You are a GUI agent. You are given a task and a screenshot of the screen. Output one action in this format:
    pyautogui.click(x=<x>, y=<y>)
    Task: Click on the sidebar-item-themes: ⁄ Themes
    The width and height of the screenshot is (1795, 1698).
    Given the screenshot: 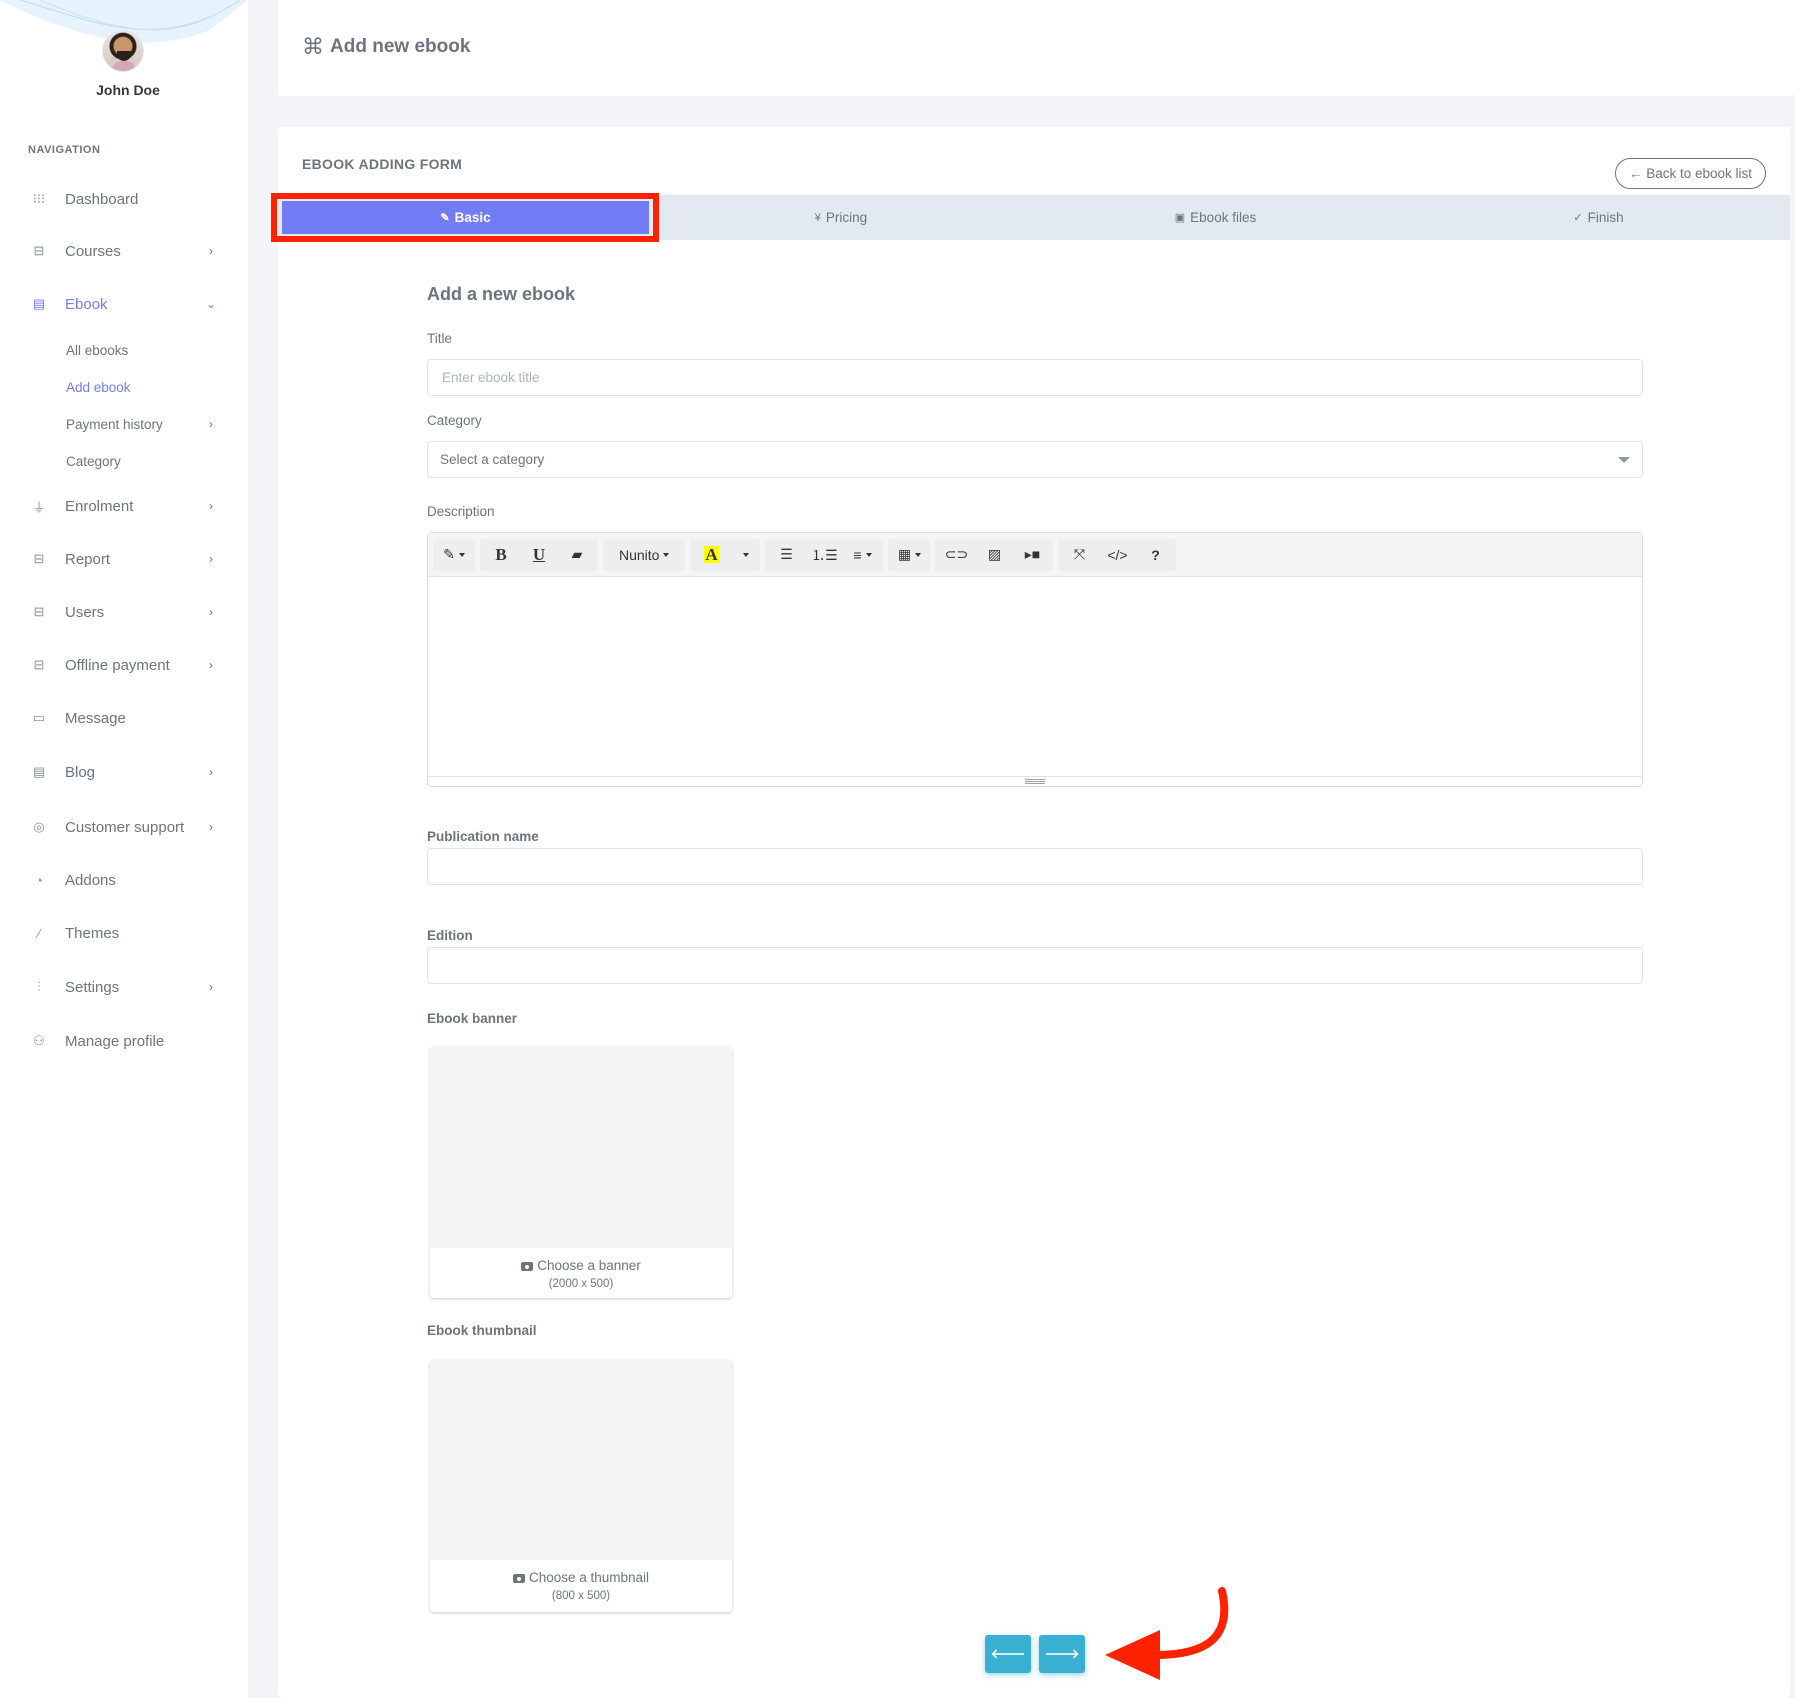 What is the action you would take?
    pyautogui.click(x=123, y=933)
    